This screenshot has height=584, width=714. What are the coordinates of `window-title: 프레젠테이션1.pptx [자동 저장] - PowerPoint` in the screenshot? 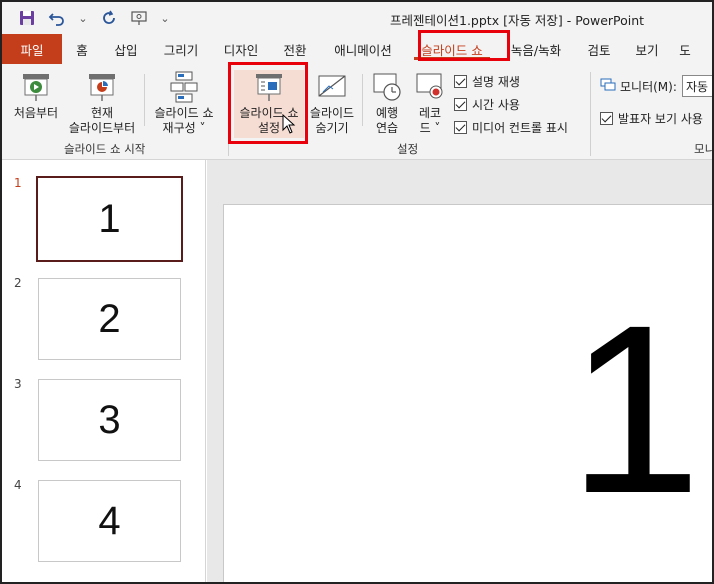 It's located at (517, 20).